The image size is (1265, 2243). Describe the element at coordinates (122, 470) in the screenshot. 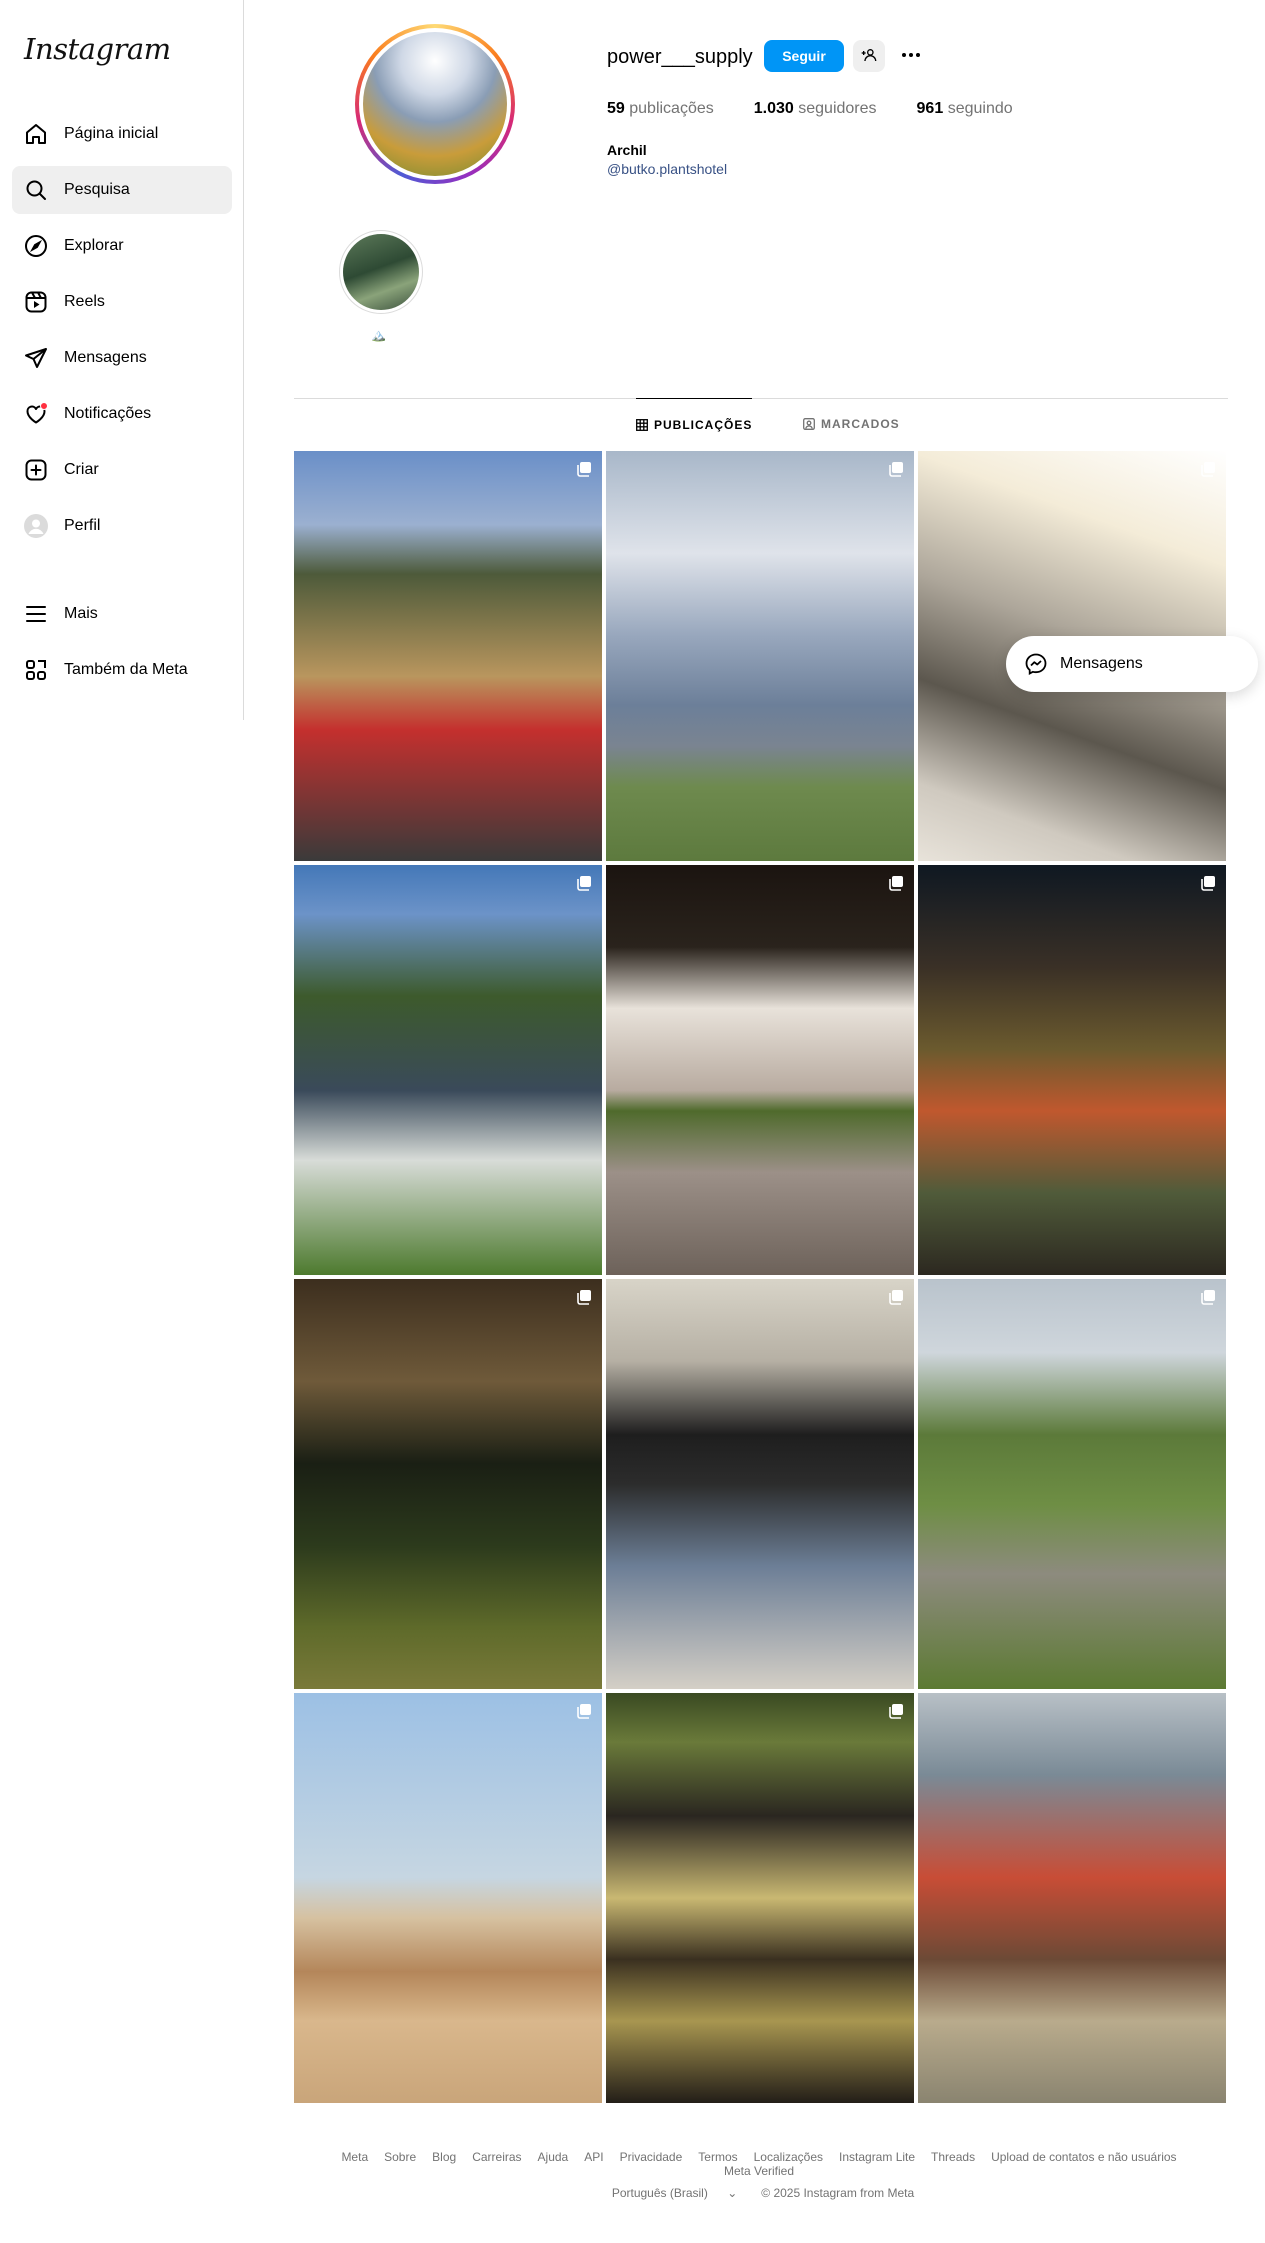

I see `sidebar-item-create: Criar` at that location.